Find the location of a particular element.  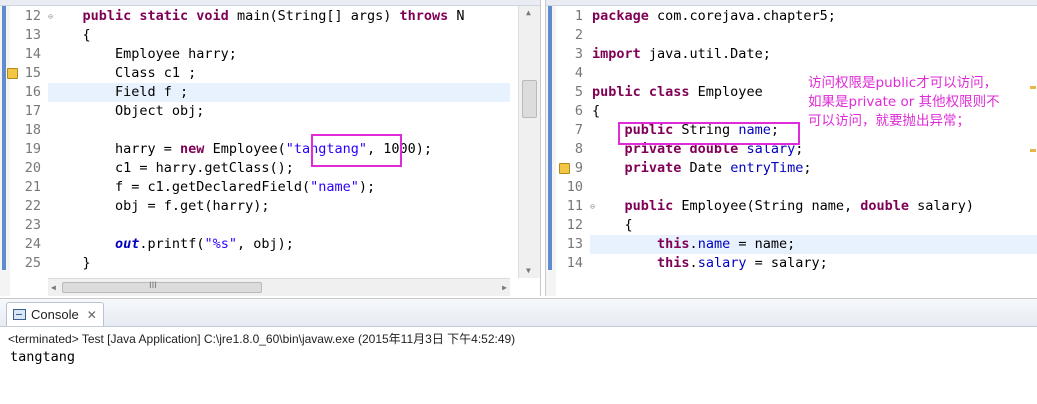

code-token: java.util.Date; is located at coordinates (709, 54).